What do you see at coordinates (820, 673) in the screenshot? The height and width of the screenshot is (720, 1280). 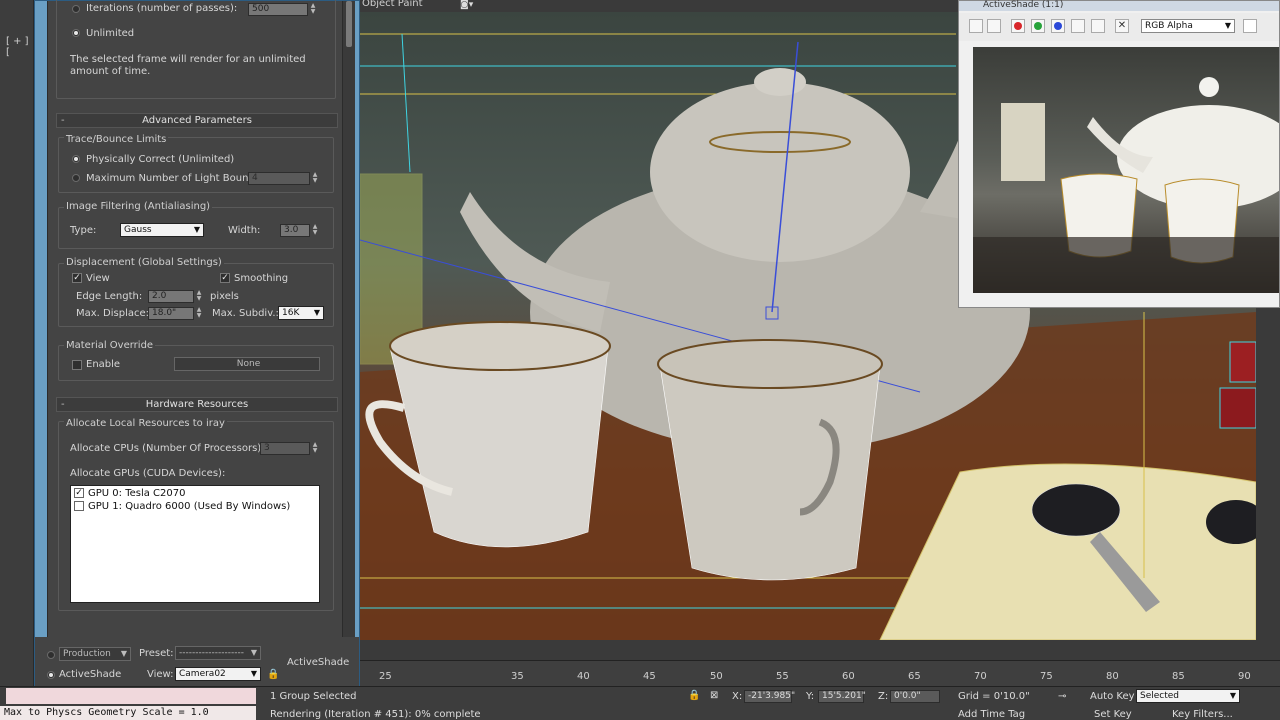 I see `timeline: 25 35 40 45 50 55 60 65 70 75 80 85 90` at bounding box center [820, 673].